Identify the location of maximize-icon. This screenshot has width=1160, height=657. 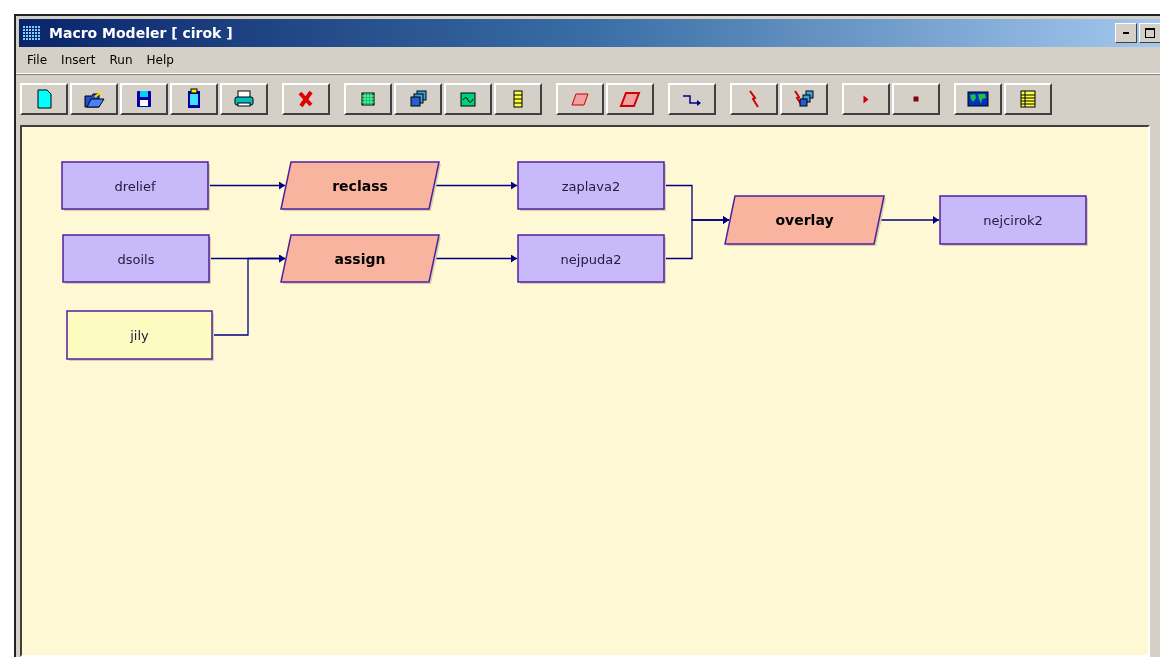
(1150, 33).